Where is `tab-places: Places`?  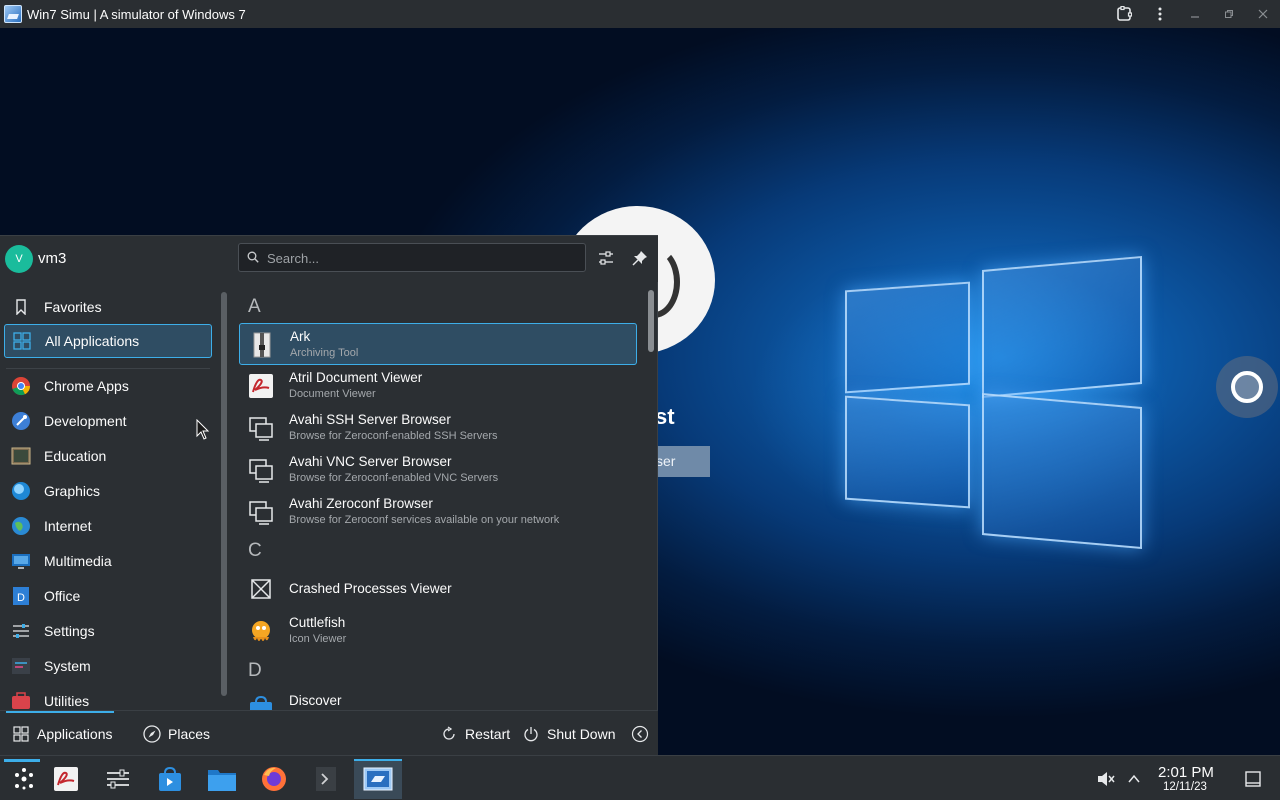 tab-places: Places is located at coordinates (176, 734).